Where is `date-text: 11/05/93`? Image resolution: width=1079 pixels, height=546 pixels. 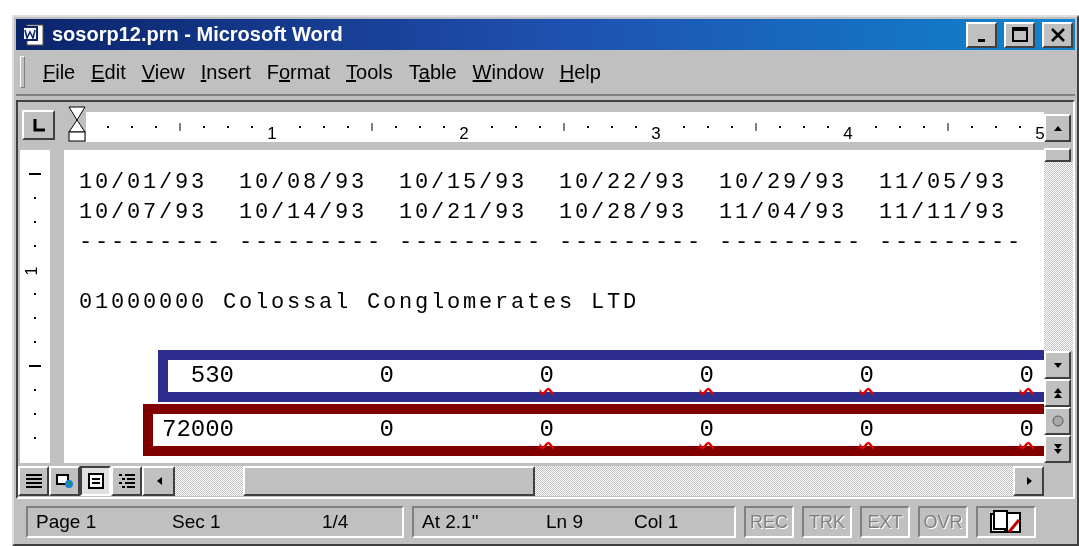
date-text: 11/05/93 is located at coordinates (944, 183).